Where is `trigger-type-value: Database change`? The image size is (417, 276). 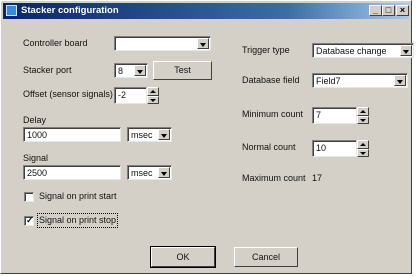 trigger-type-value: Database change is located at coordinates (351, 51).